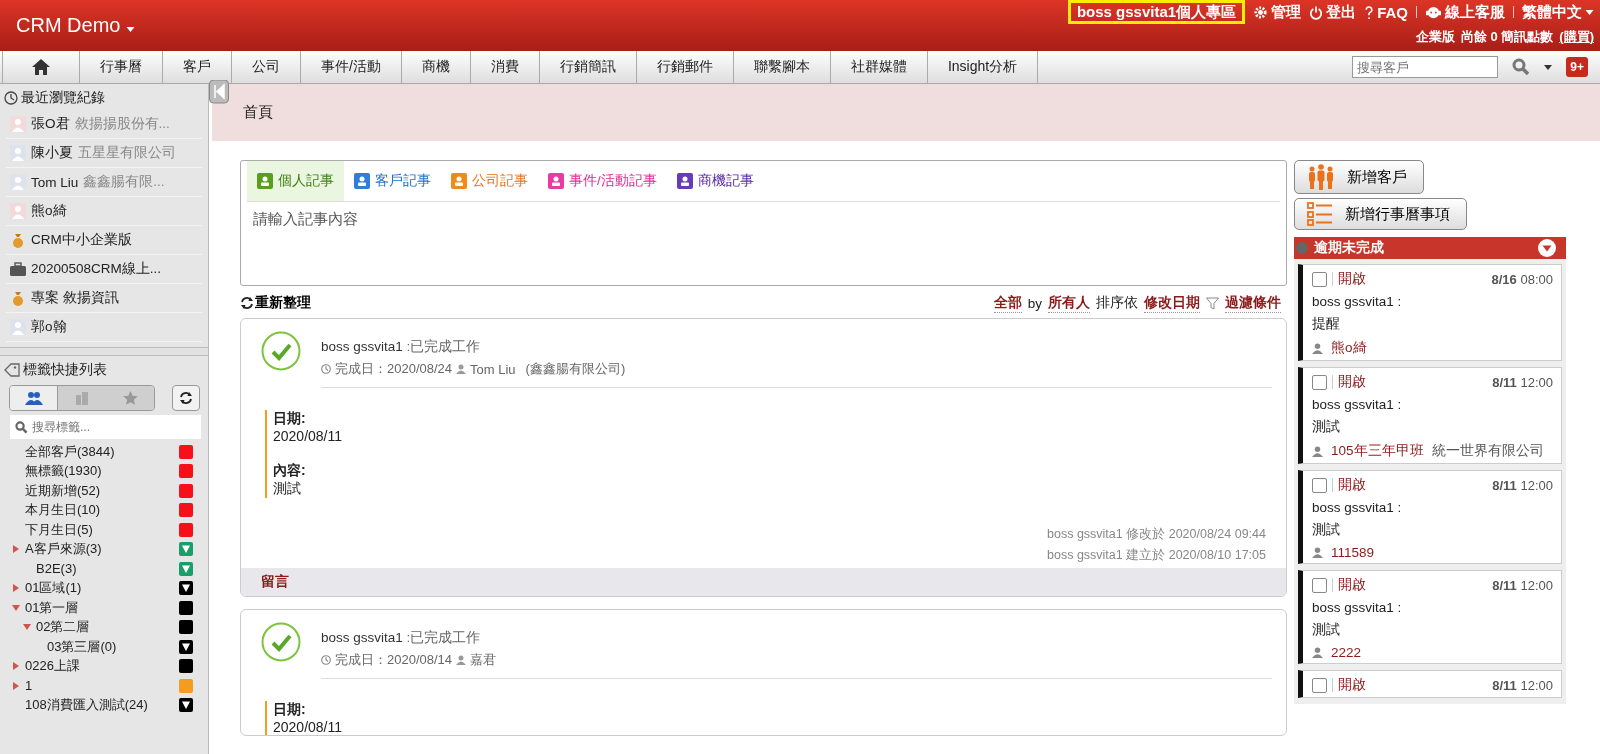  I want to click on tag-item: 全部客戶(3844), so click(104, 452).